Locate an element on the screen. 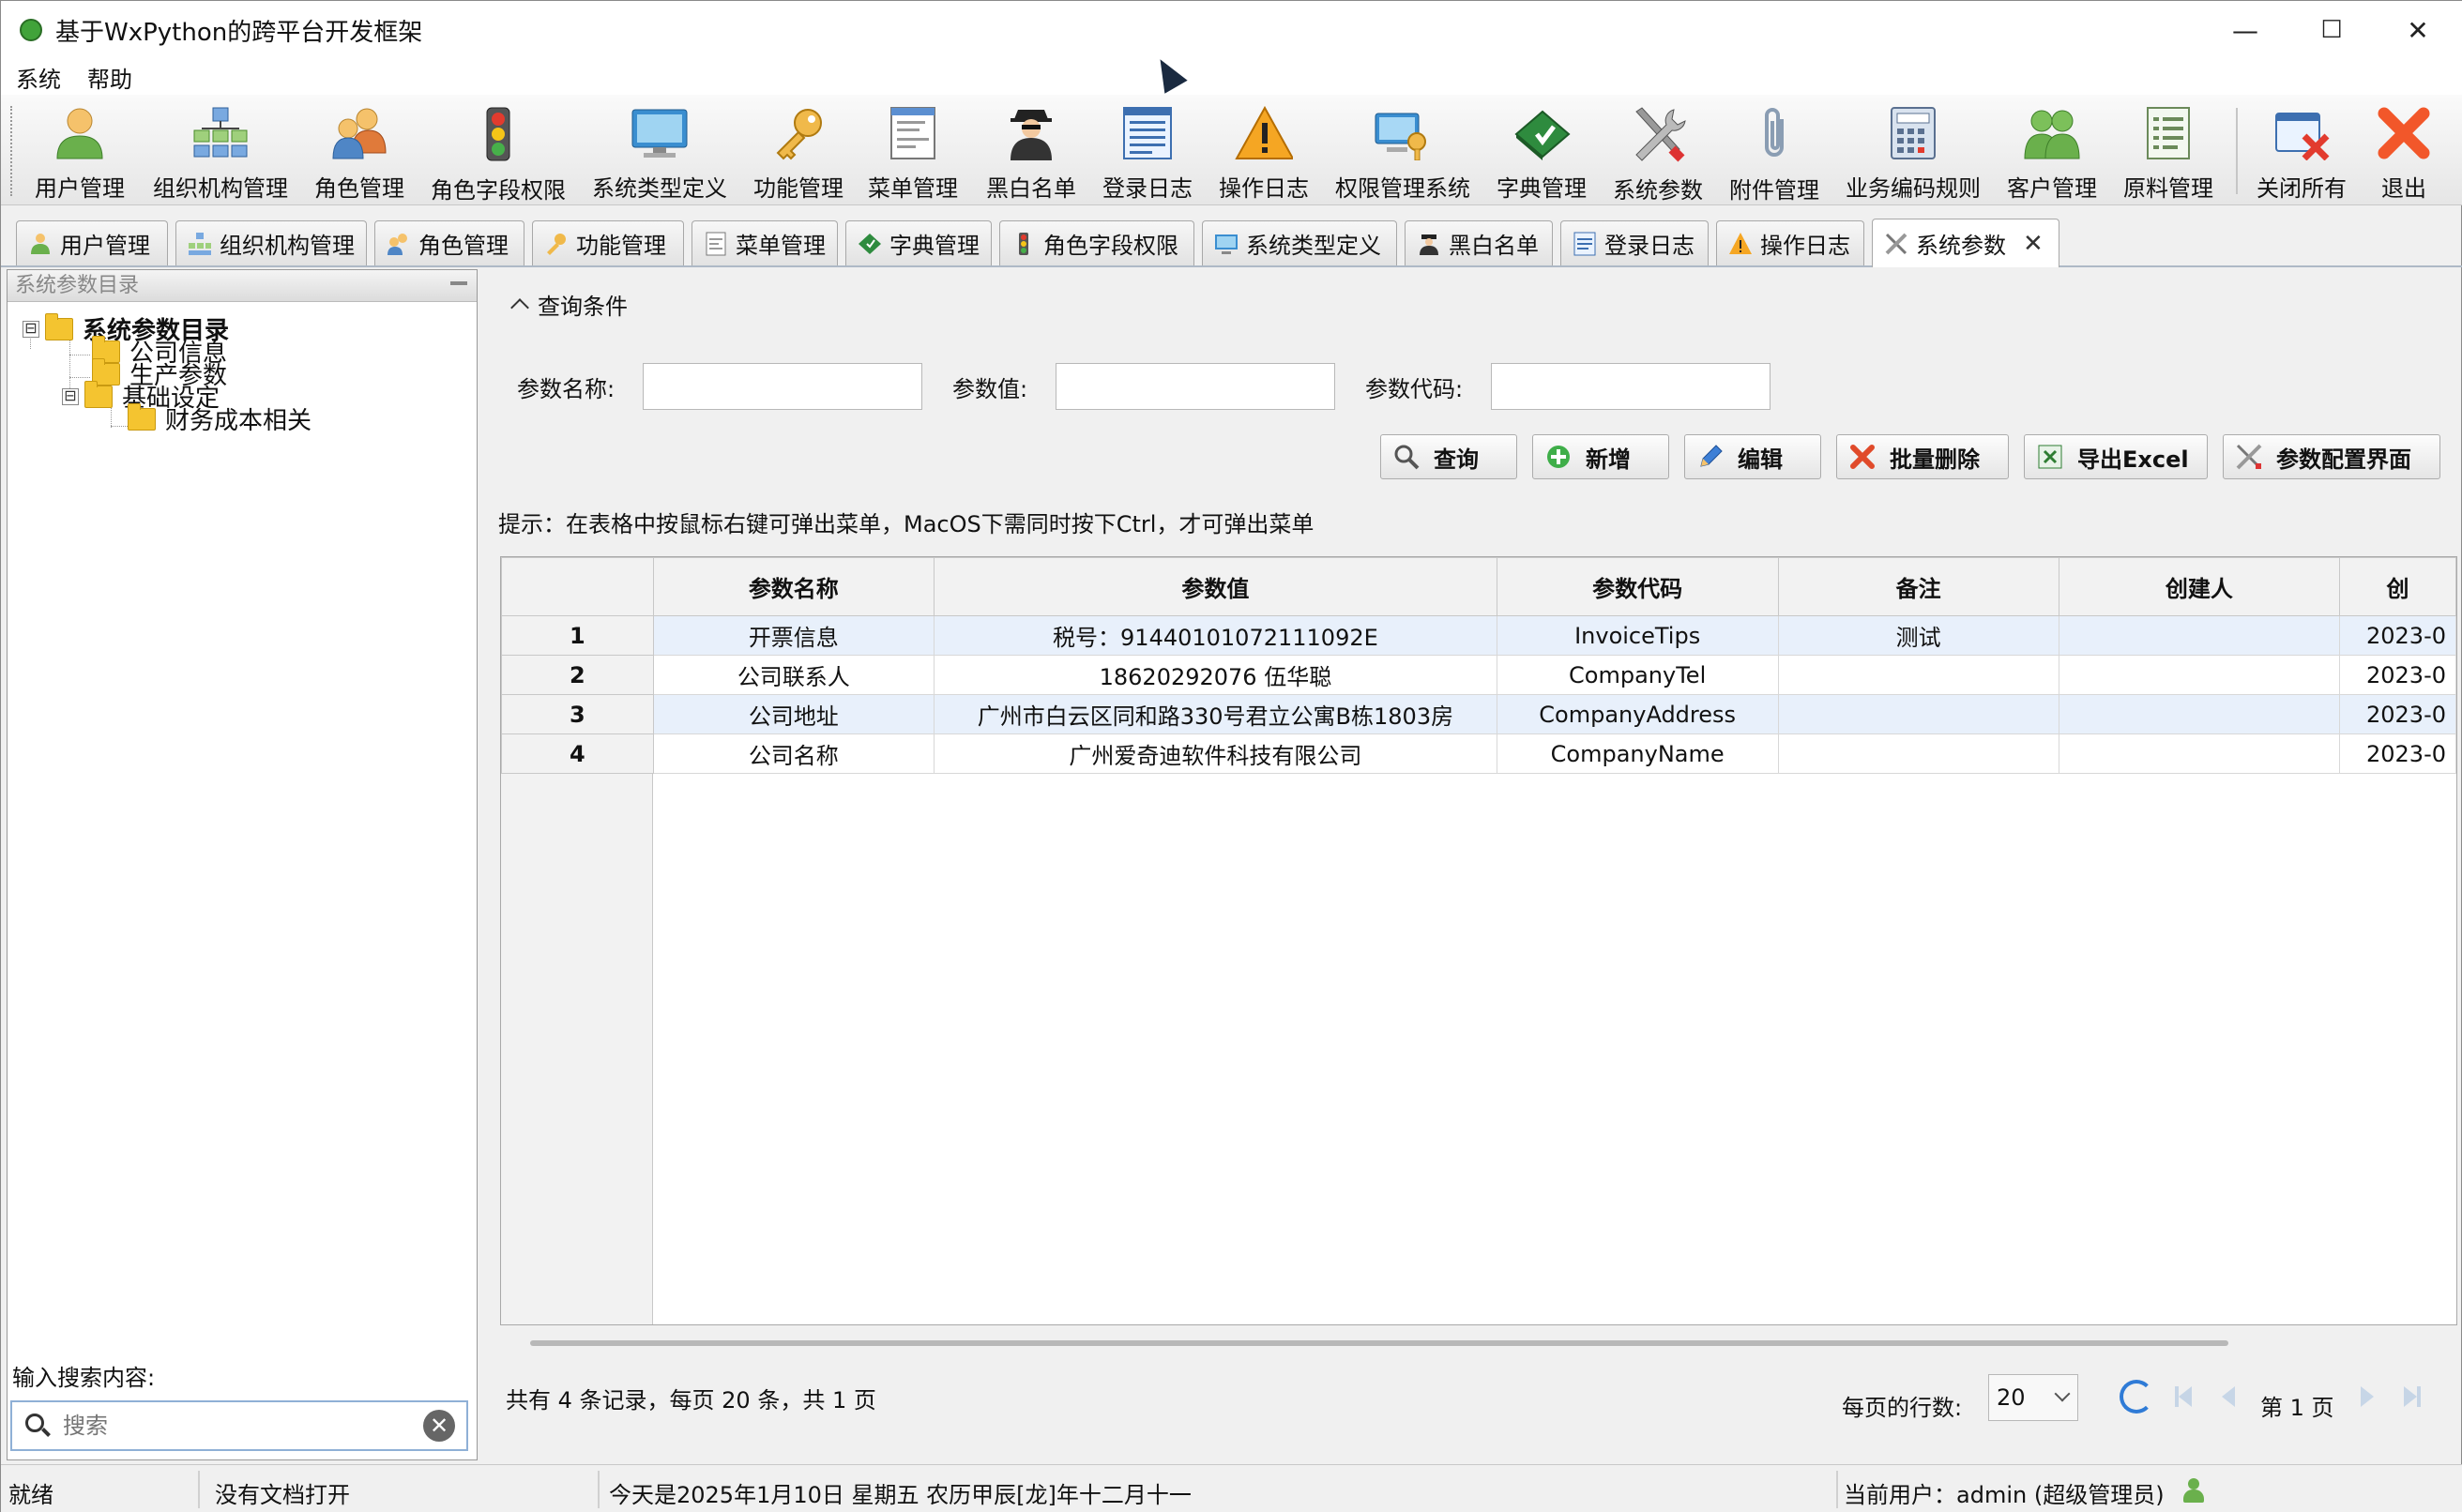 The image size is (2462, 1512). toolbar-system-type: 系统类型定义 is located at coordinates (659, 152).